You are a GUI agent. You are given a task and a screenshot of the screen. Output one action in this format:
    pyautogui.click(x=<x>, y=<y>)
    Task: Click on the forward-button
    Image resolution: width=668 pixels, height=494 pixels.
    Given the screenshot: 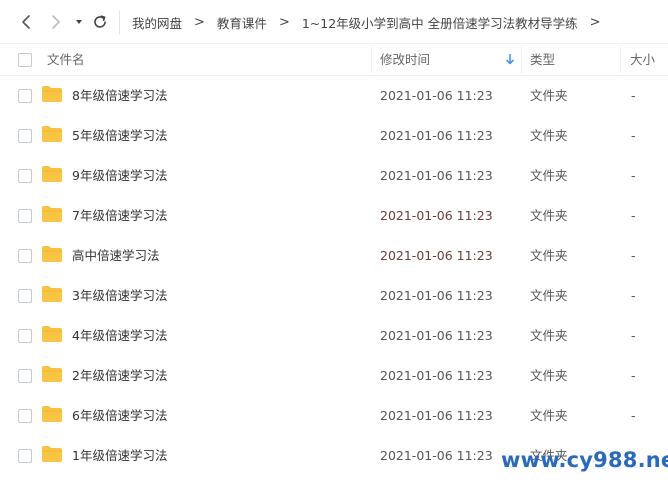 What is the action you would take?
    pyautogui.click(x=56, y=22)
    